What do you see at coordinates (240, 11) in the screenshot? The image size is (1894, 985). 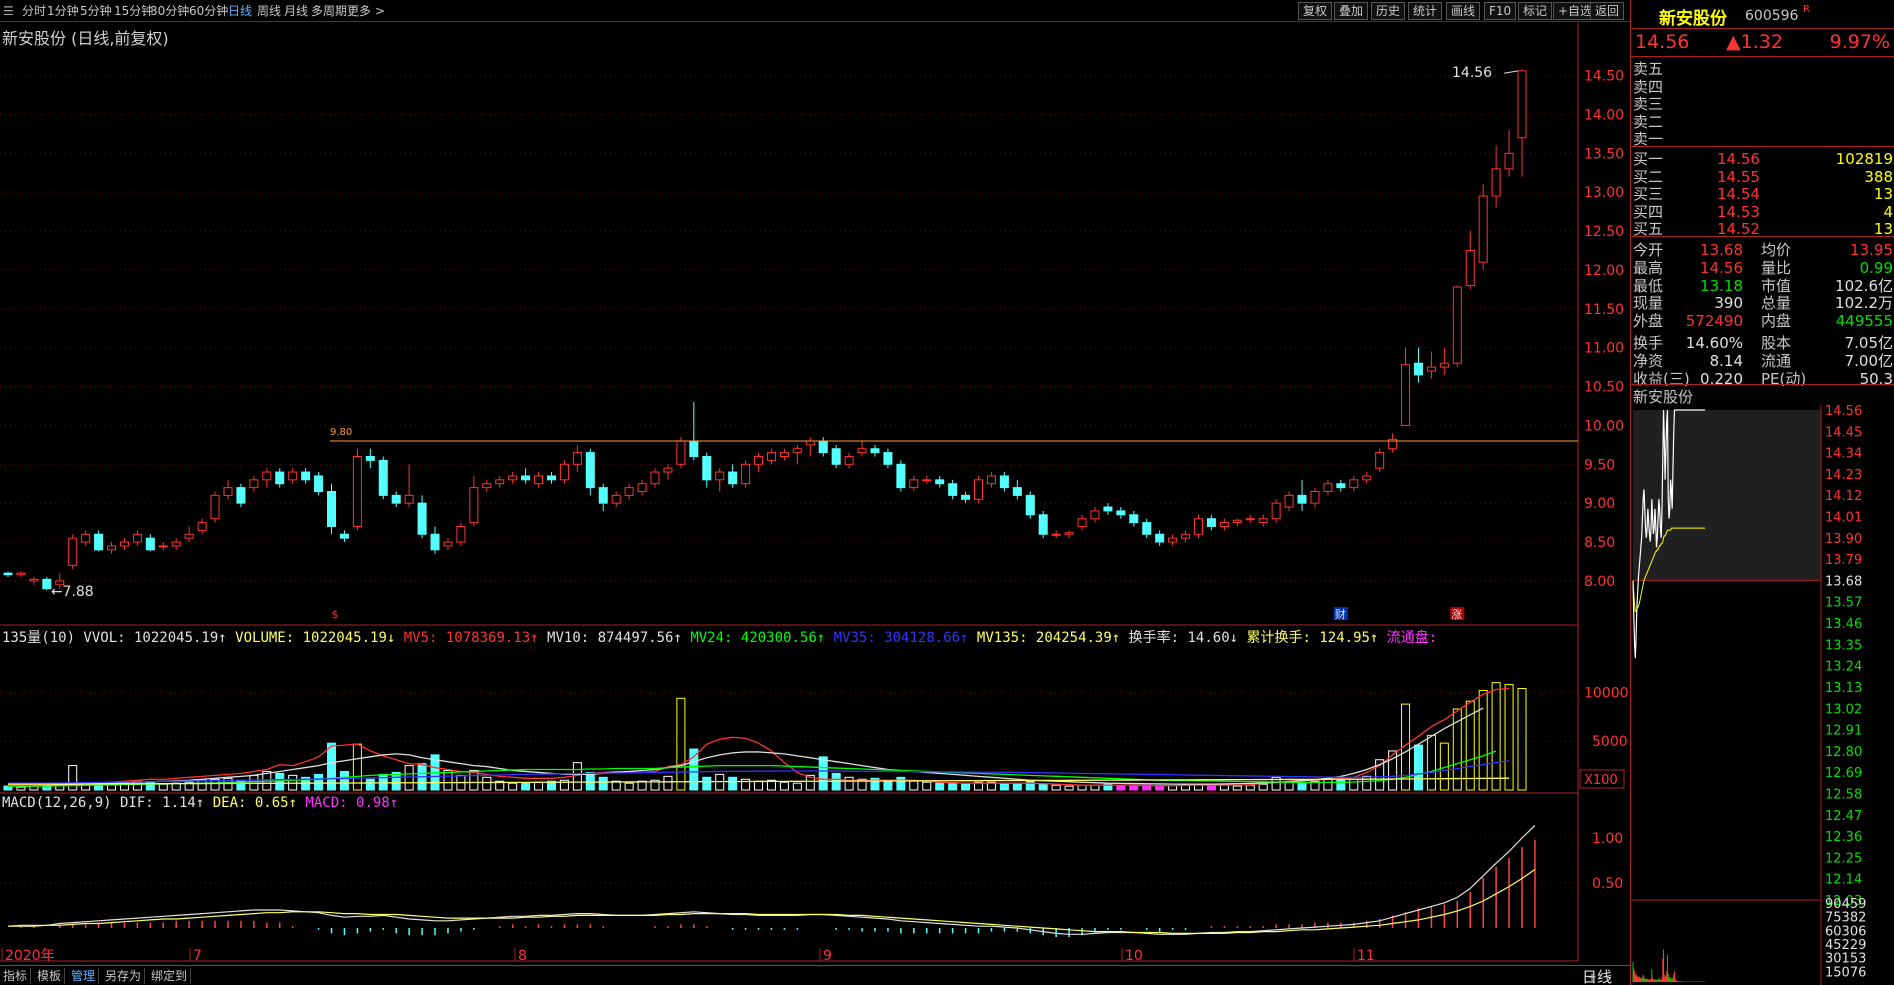 I see `period-tab-6: 日线` at bounding box center [240, 11].